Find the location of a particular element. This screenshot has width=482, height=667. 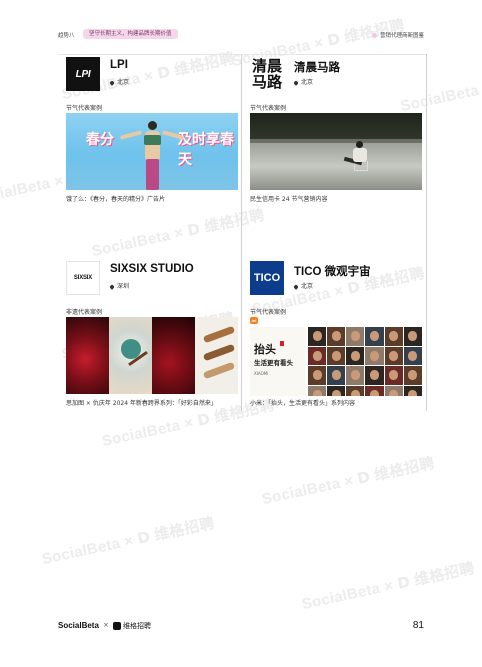

case-image: 抬头 生活更有看头 XIAOMI is located at coordinates (336, 361).